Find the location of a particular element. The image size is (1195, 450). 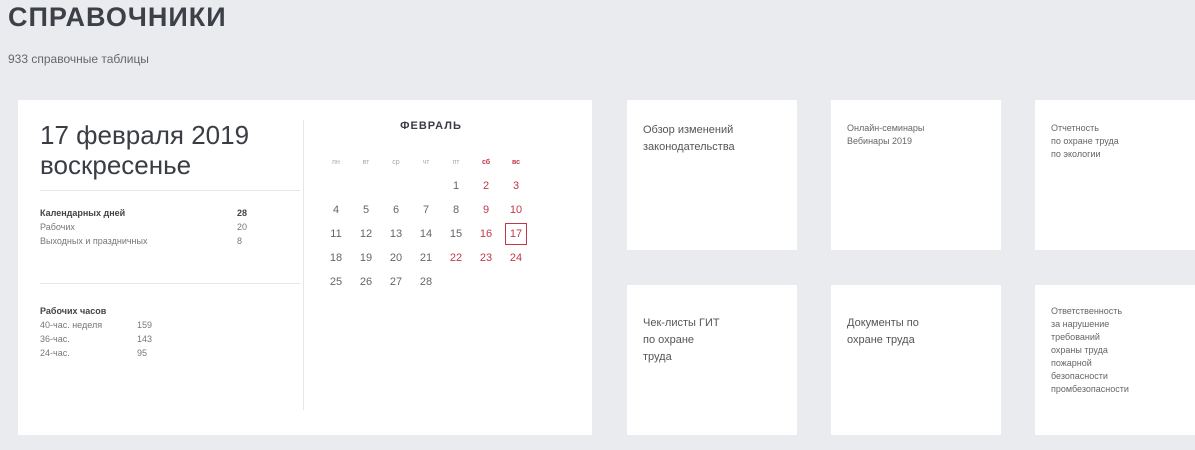

tile-legislation-review: Обзор изменений законодательства is located at coordinates (712, 175).